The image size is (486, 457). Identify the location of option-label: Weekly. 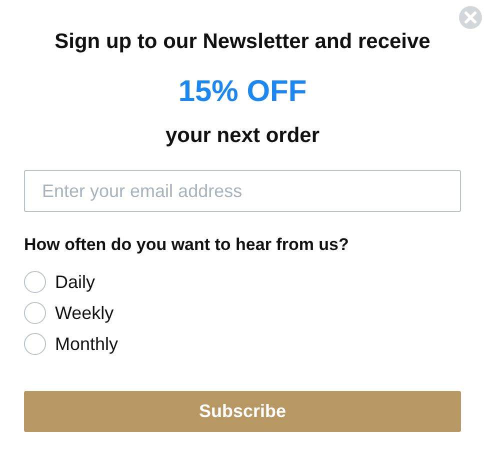
(84, 313).